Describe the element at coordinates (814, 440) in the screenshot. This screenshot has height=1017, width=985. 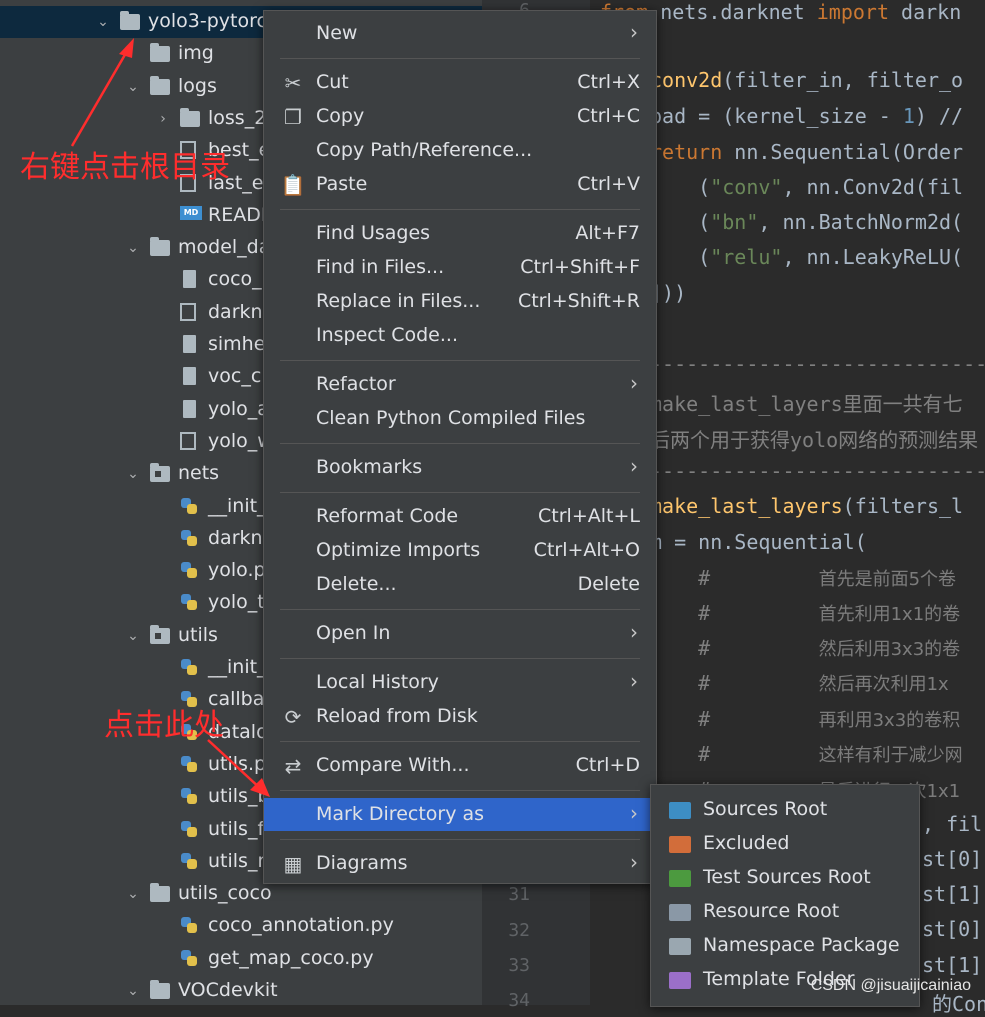
I see `code-line: 后两个用于获得yolo网络的预测结果` at that location.